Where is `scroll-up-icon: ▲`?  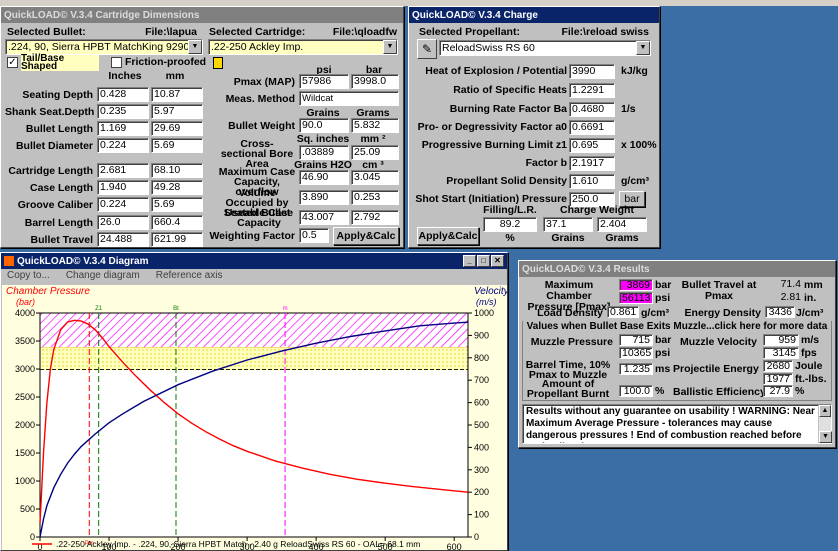 scroll-up-icon: ▲ is located at coordinates (825, 411).